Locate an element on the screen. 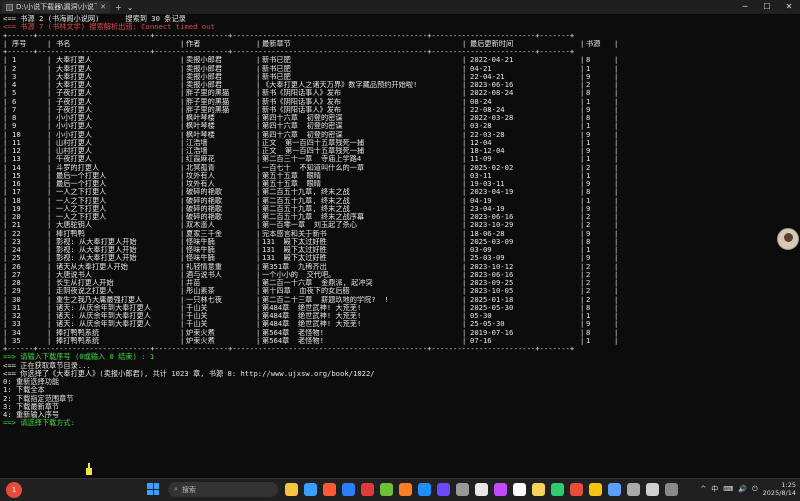  table-cell: 一只林七夜 is located at coordinates (204, 299).